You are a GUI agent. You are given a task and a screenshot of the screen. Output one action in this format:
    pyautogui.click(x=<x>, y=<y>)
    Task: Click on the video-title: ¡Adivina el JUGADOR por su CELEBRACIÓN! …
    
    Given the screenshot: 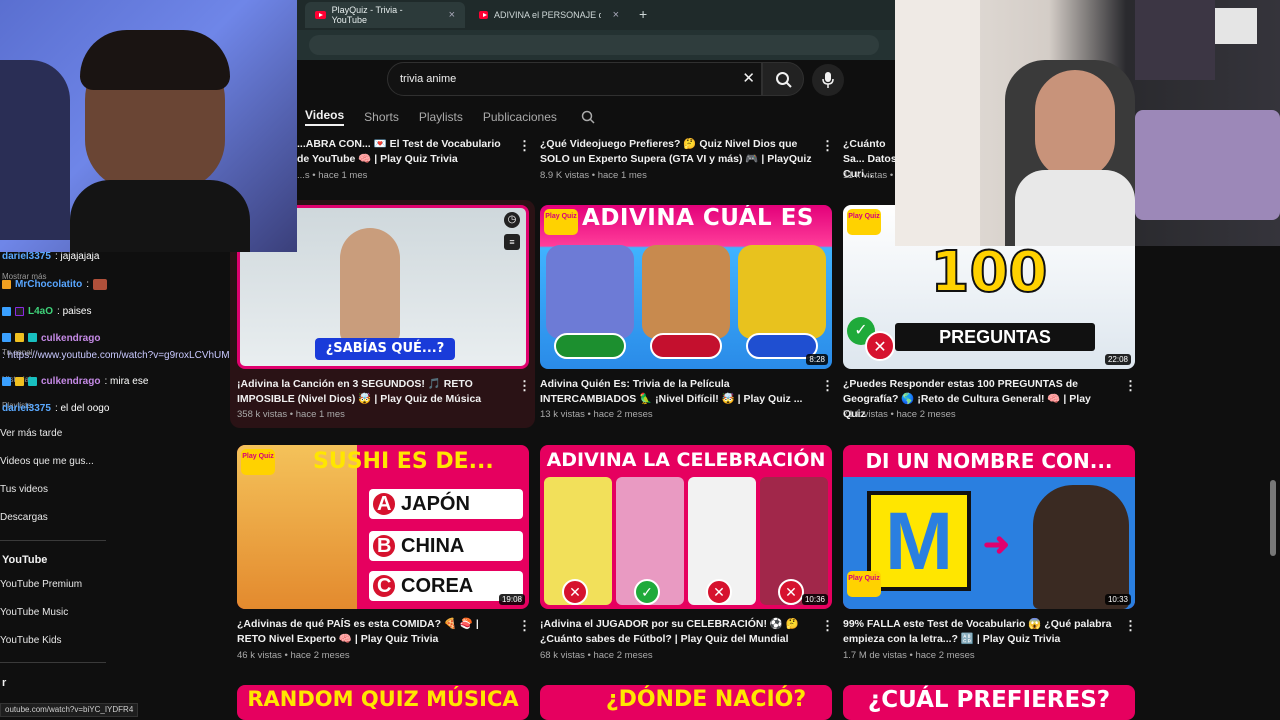 What is the action you would take?
    pyautogui.click(x=675, y=632)
    